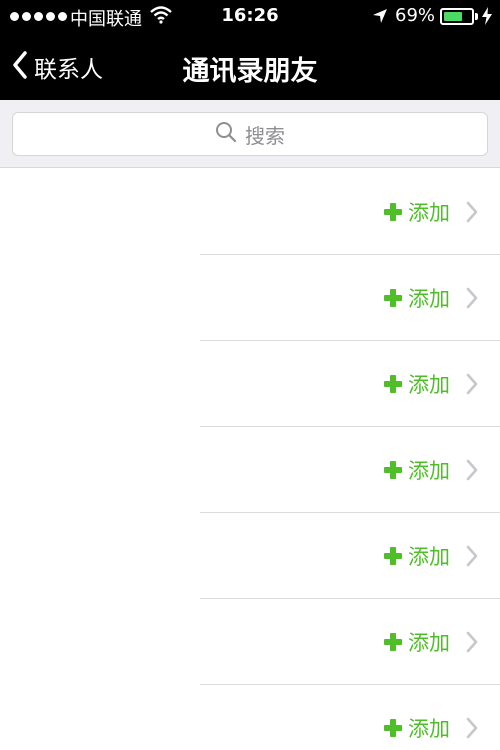  What do you see at coordinates (415, 15) in the screenshot?
I see `battery-percentage: 69%` at bounding box center [415, 15].